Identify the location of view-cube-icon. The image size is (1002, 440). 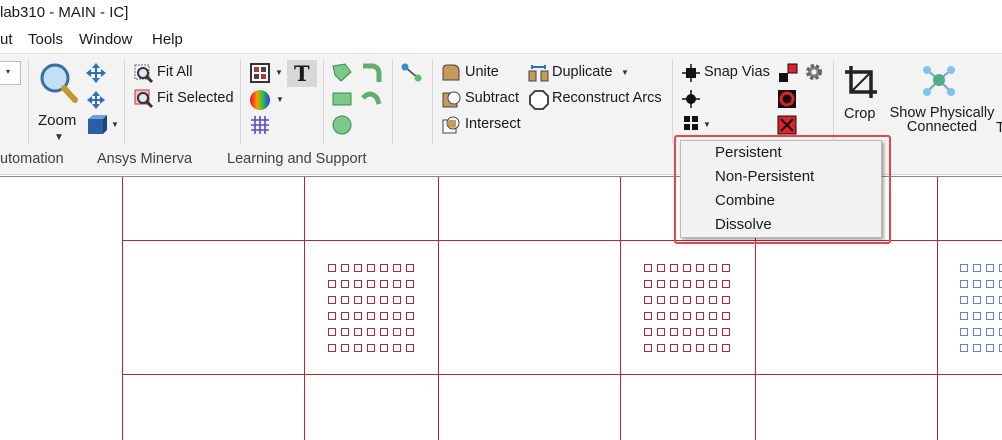
(96, 125).